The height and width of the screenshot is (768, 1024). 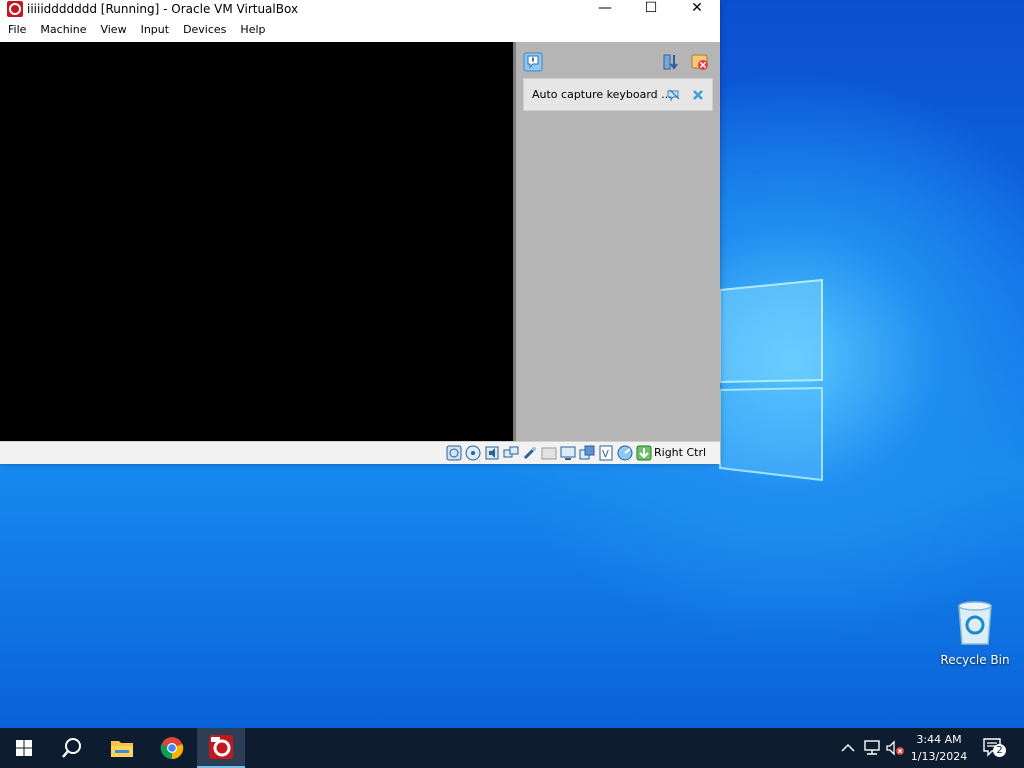 I want to click on maximize-button: ☐, so click(x=651, y=8).